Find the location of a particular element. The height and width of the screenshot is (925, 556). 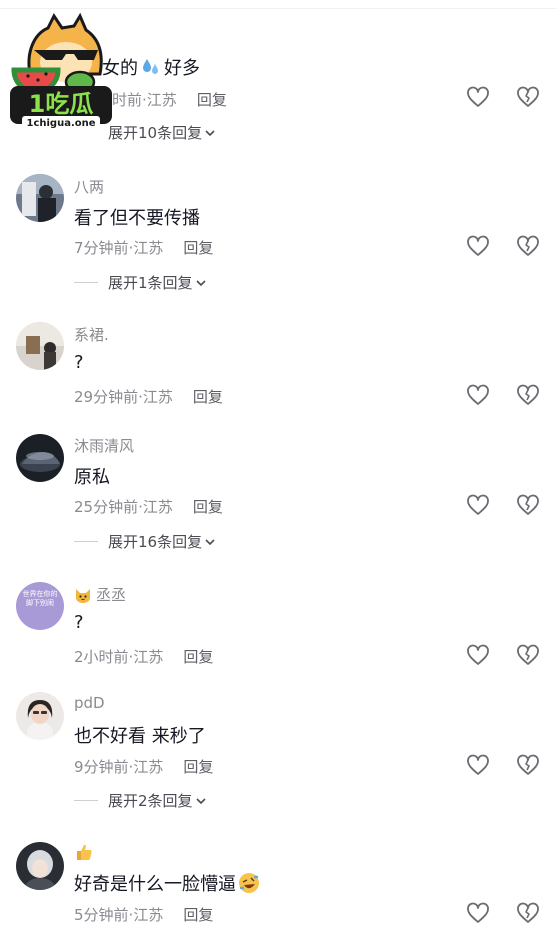

watermark-brand-text: 1吃瓜 is located at coordinates (61, 104).